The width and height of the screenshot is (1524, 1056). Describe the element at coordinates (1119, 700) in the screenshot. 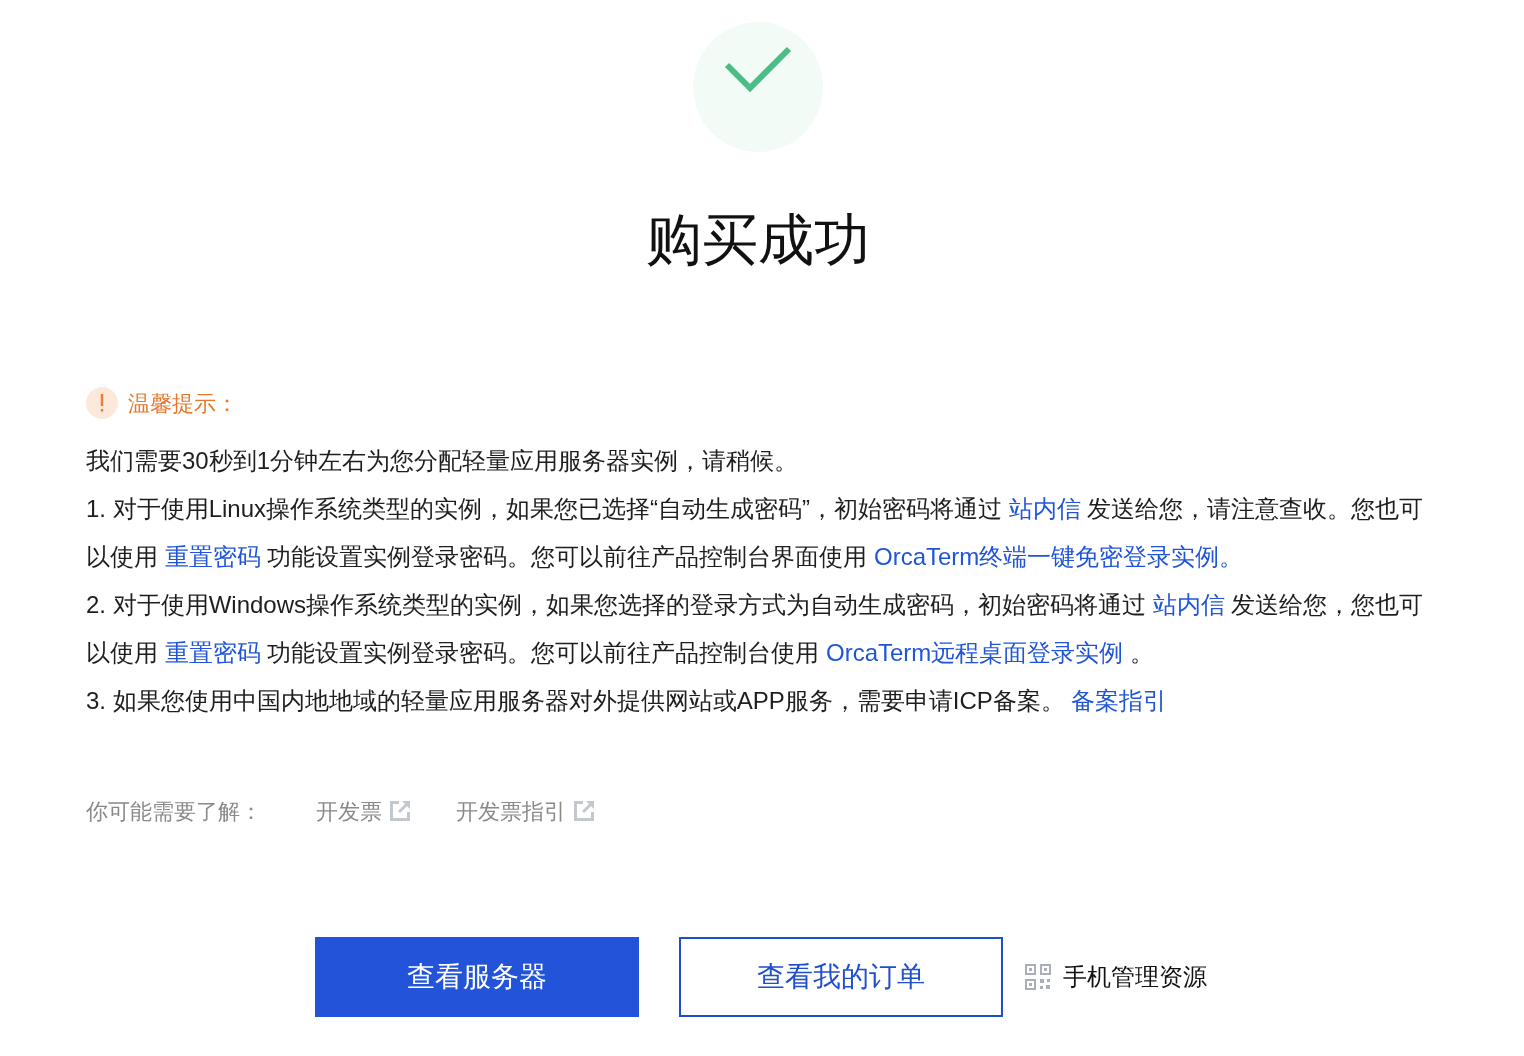

I see `text-link: 备案指引` at that location.